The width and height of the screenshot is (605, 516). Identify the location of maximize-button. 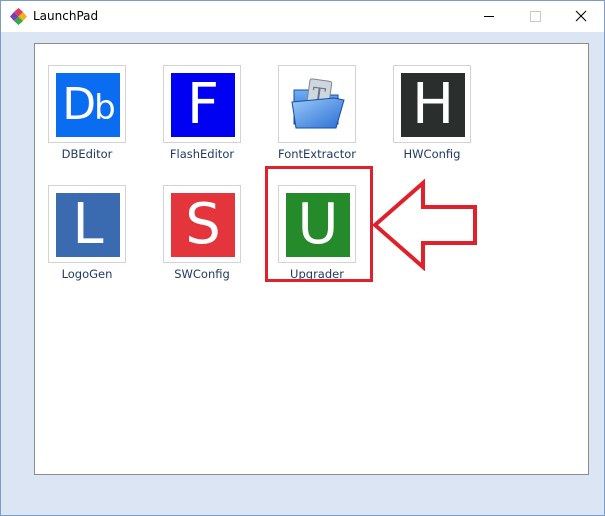
(535, 16).